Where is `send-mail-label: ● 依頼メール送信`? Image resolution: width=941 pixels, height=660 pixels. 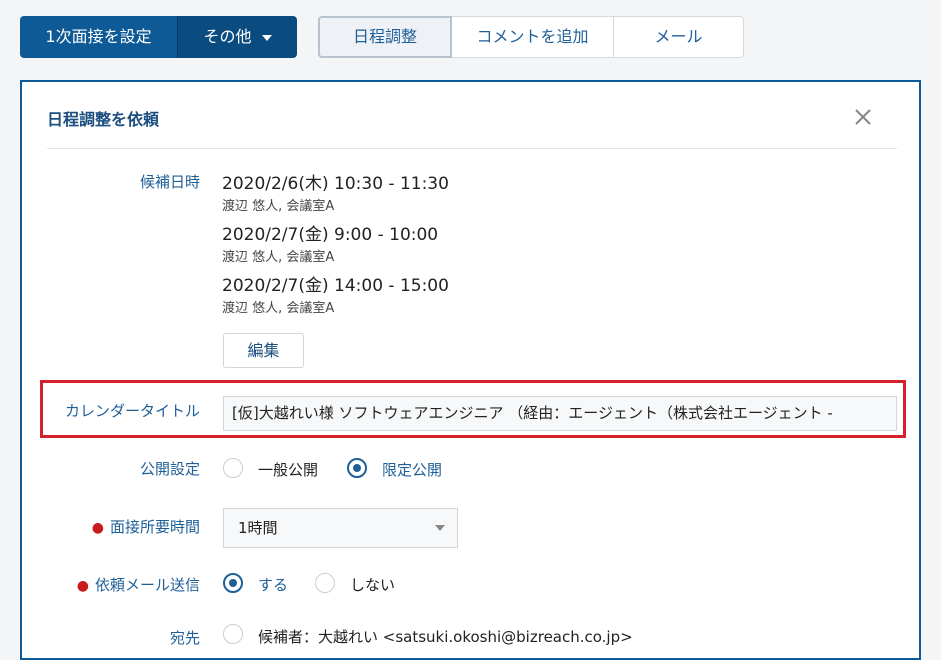 send-mail-label: ● 依頼メール送信 is located at coordinates (122, 584).